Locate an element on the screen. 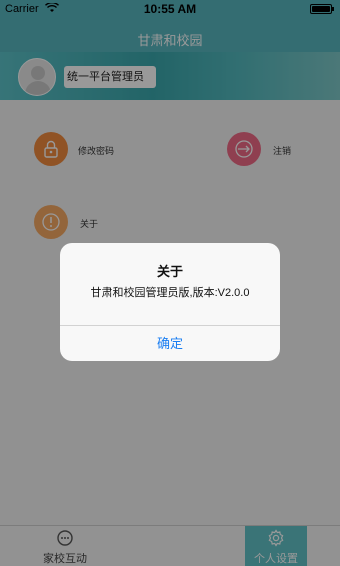 The width and height of the screenshot is (340, 566). dialog-message: 甘肃和校园管理员版,版本:V2.0.0 is located at coordinates (170, 293).